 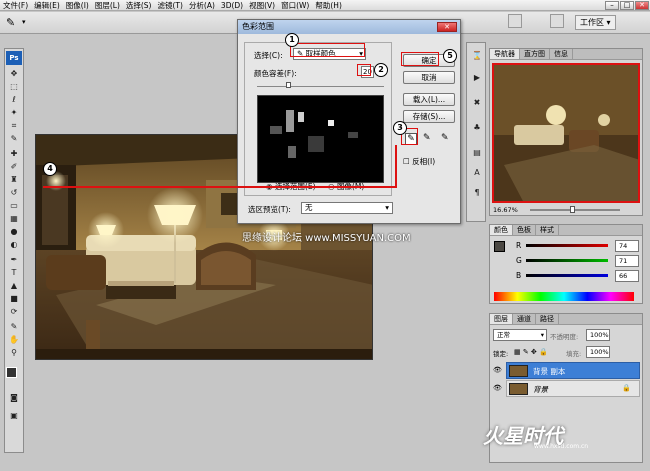 What do you see at coordinates (14, 180) in the screenshot?
I see `stamp-tool-icon: ♜` at bounding box center [14, 180].